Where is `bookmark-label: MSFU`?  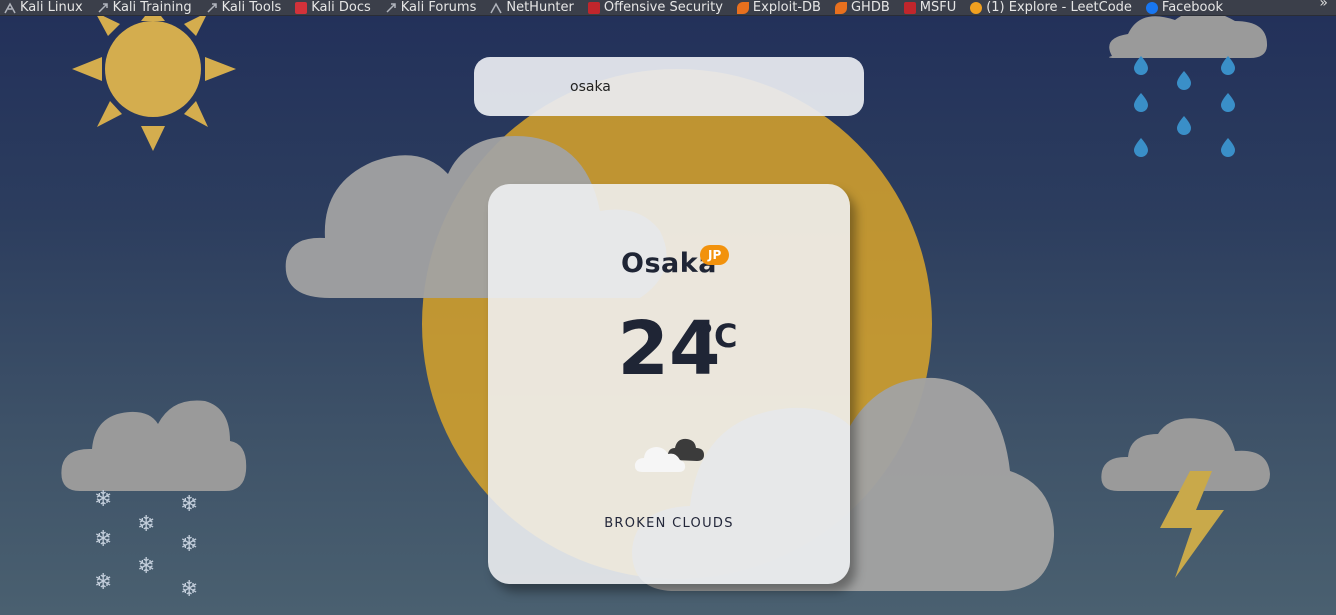 bookmark-label: MSFU is located at coordinates (938, 7).